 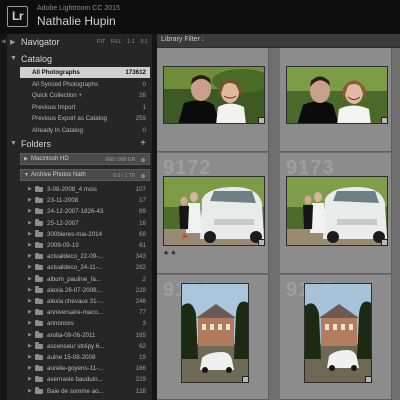 I want to click on grid-cell: 9173, so click(x=336, y=213).